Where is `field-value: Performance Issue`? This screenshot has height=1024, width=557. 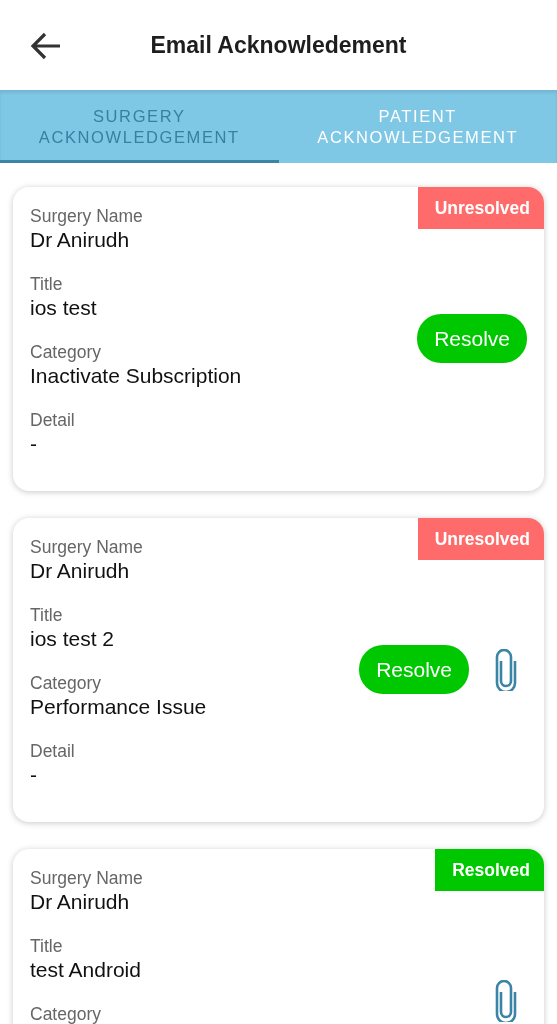 field-value: Performance Issue is located at coordinates (119, 707).